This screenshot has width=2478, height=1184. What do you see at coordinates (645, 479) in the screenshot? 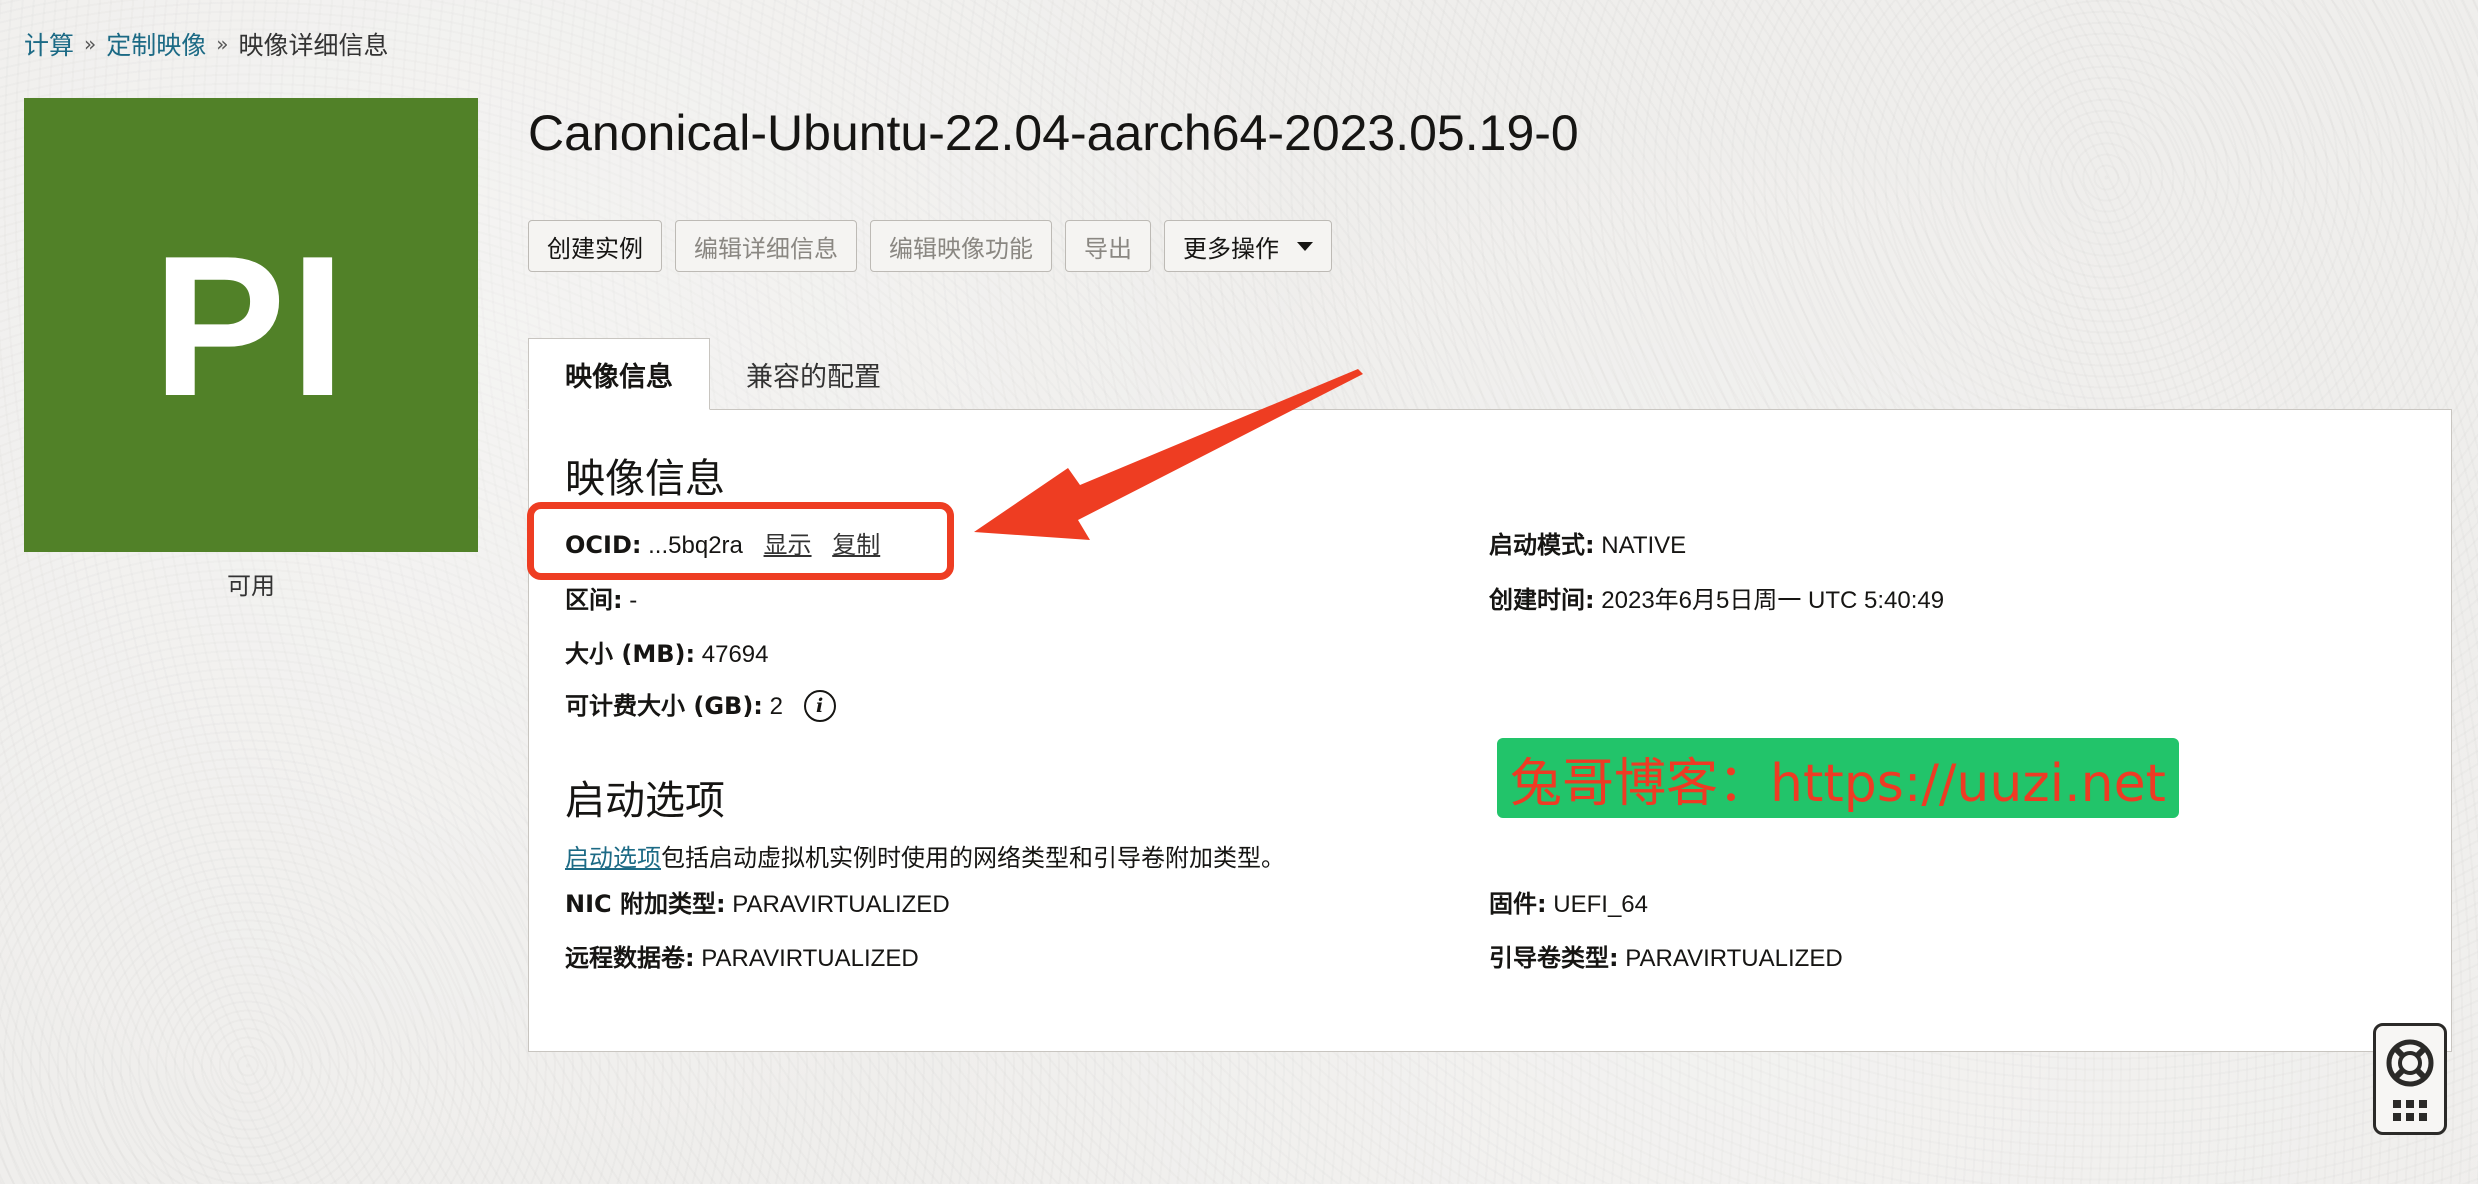
I see `image-info-heading: 映像信息` at bounding box center [645, 479].